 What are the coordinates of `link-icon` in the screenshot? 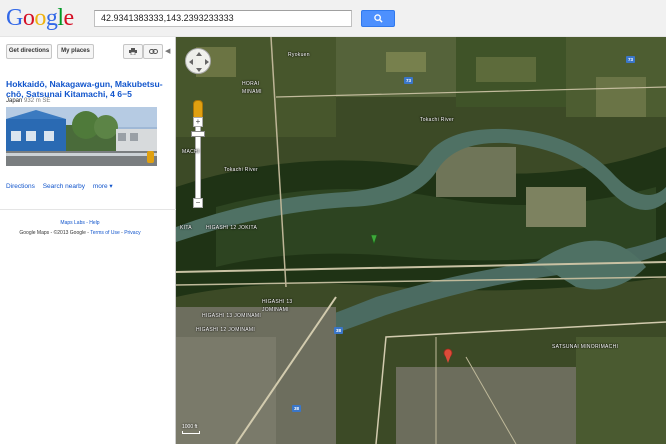 It's located at (153, 51).